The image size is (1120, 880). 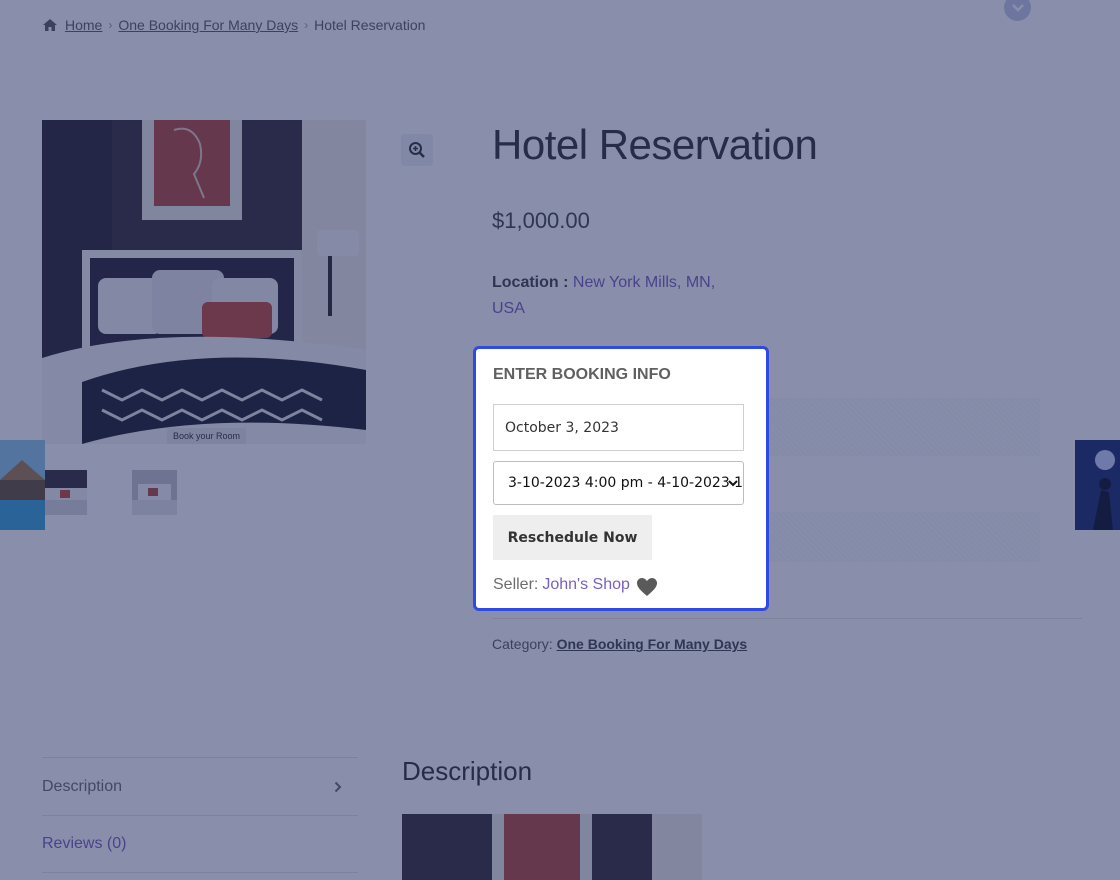 I want to click on breadcrumb-home-link: Home, so click(x=83, y=25).